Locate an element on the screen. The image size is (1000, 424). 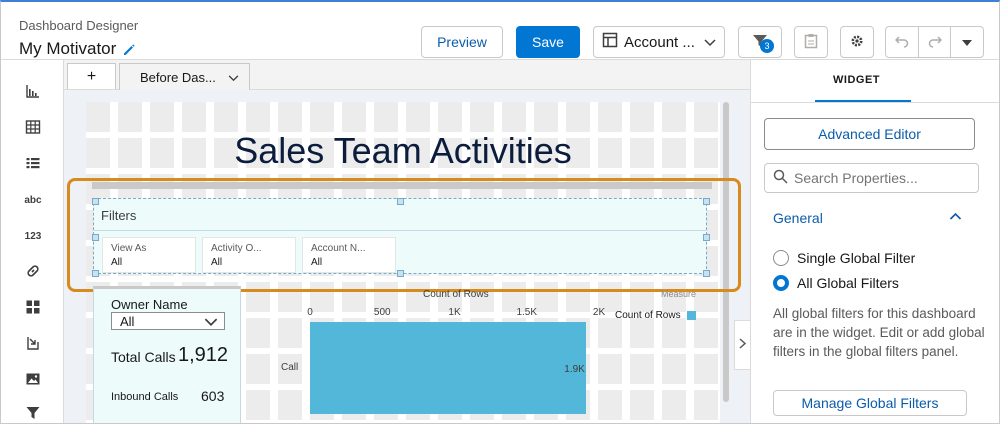
filter-chip-view-as: View As All is located at coordinates (149, 255).